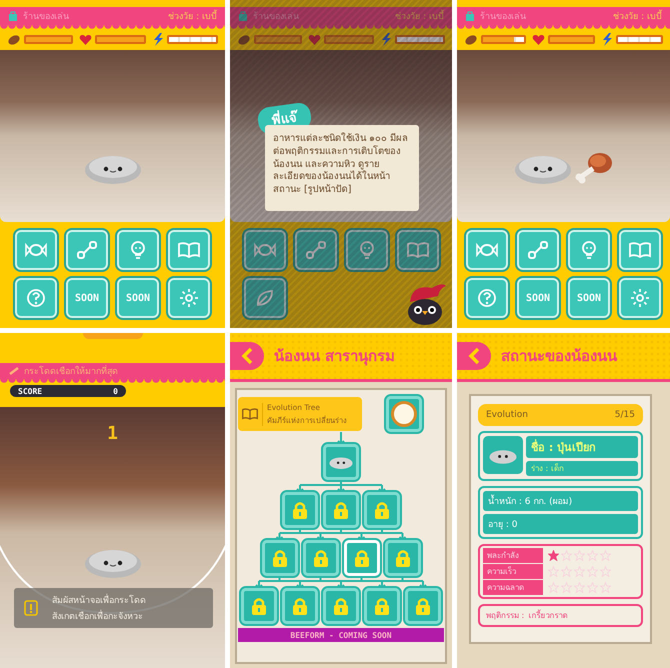 The image size is (670, 668). I want to click on drumstick-icon, so click(594, 167).